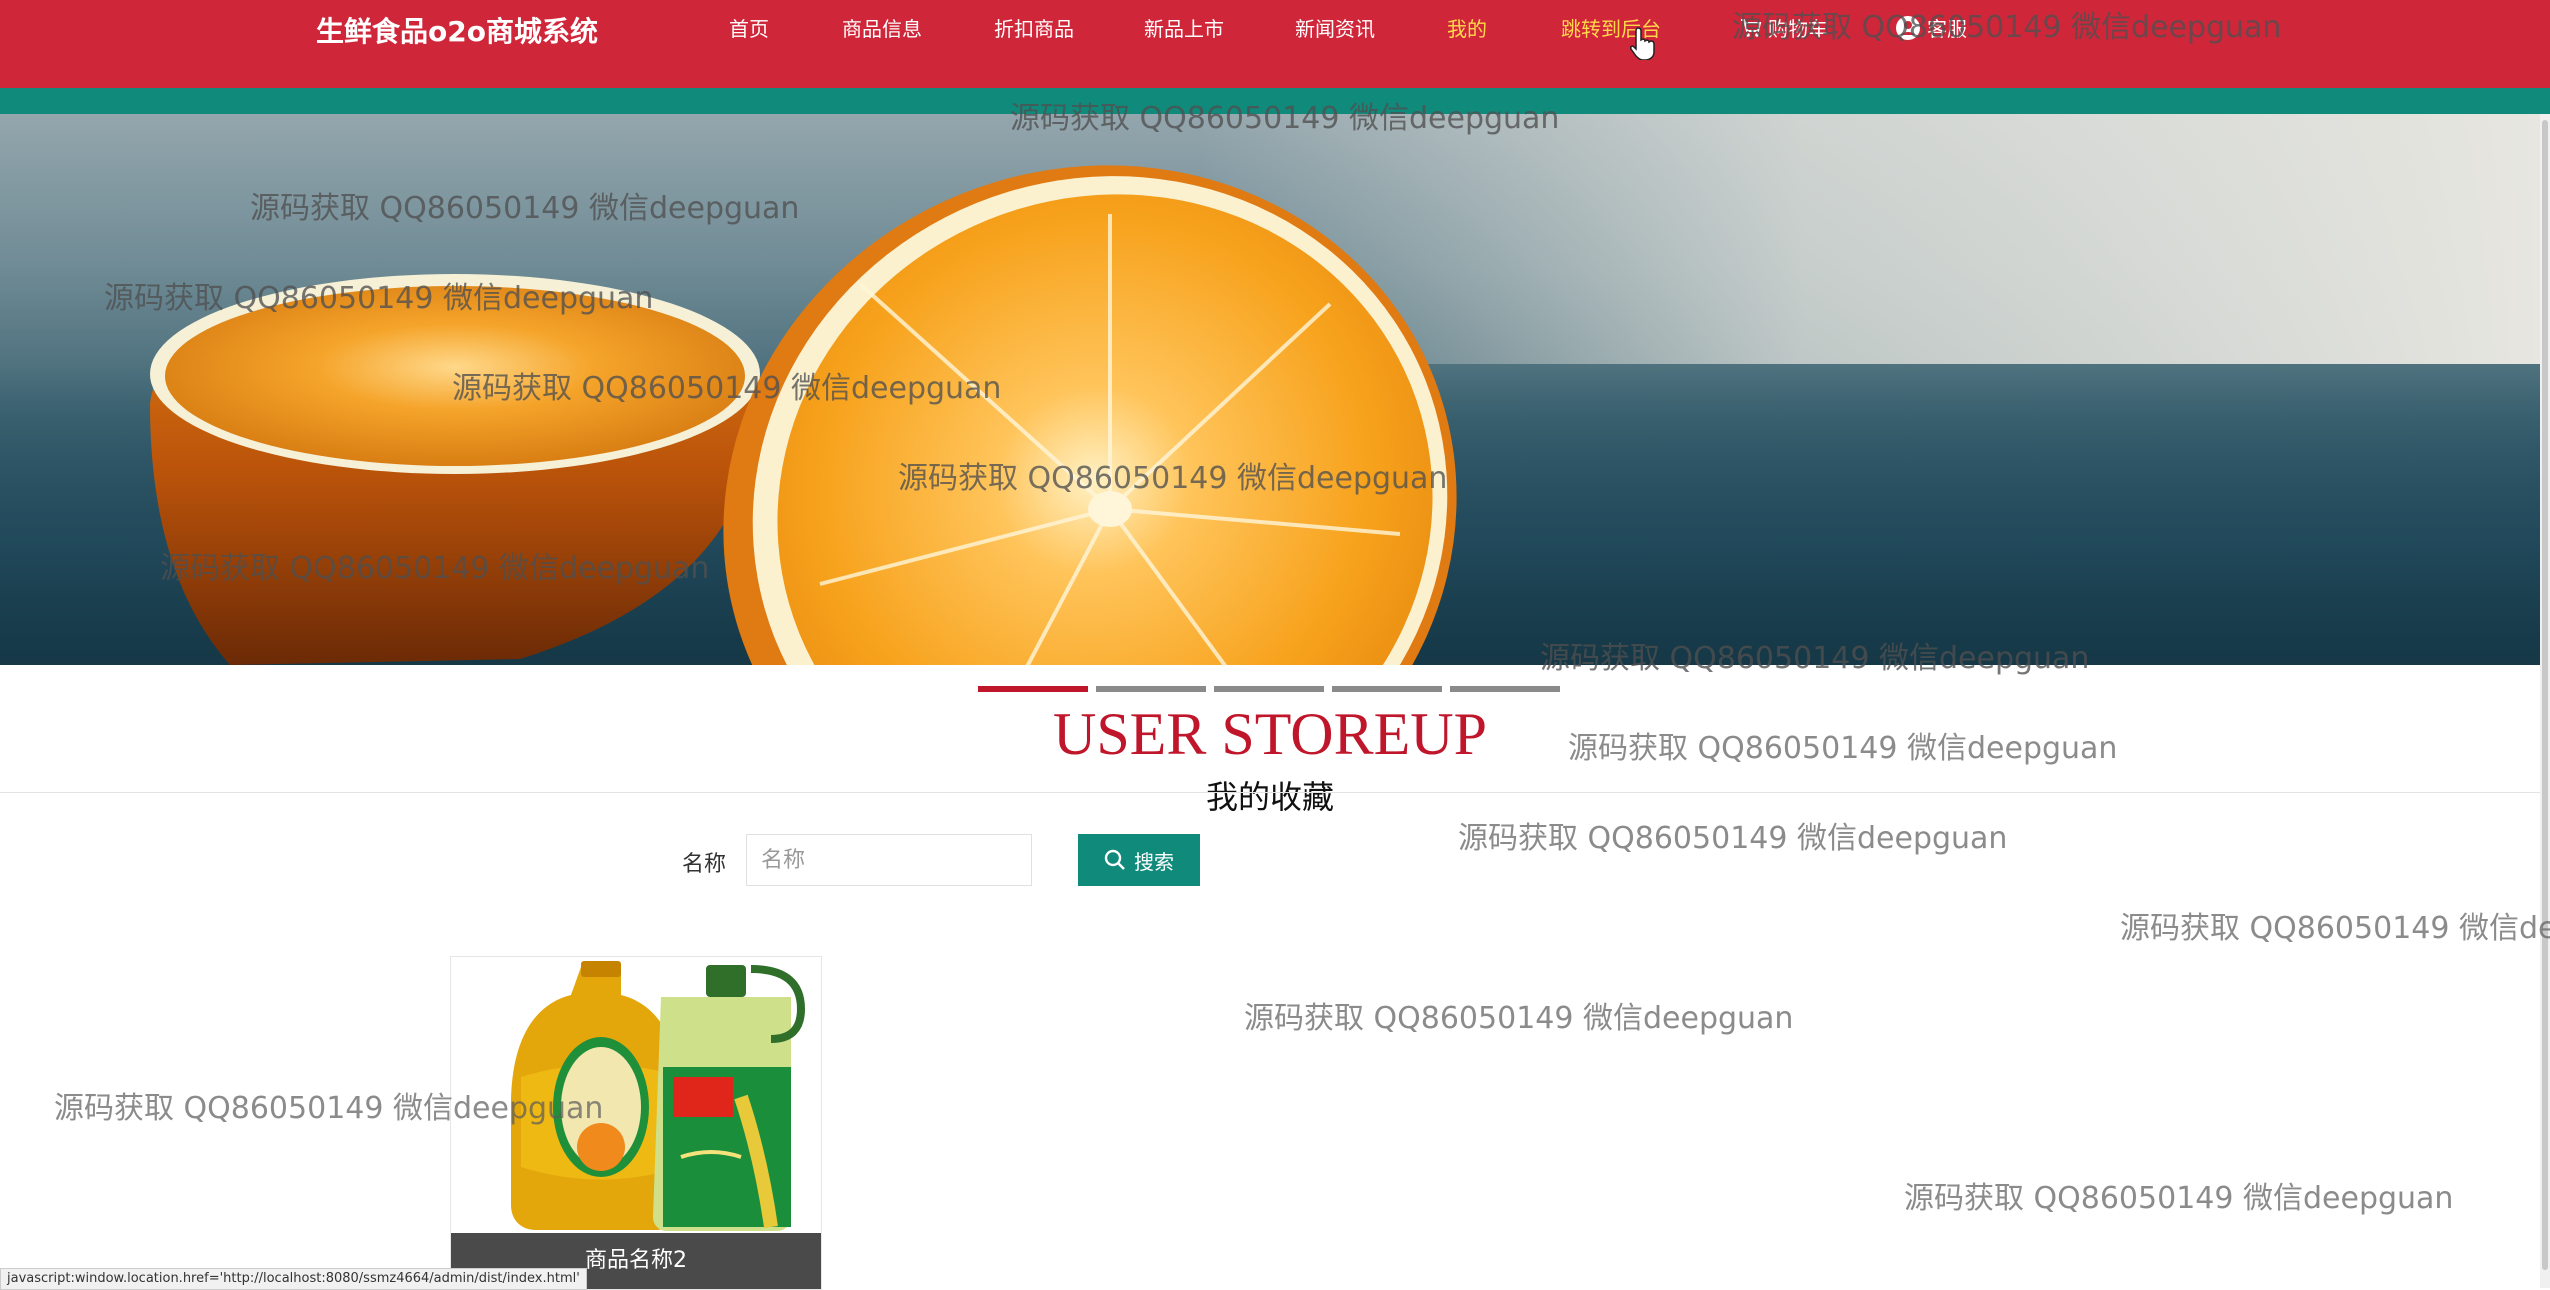 This screenshot has width=2550, height=1290. What do you see at coordinates (1269, 734) in the screenshot?
I see `section-title: USER STOREUP` at bounding box center [1269, 734].